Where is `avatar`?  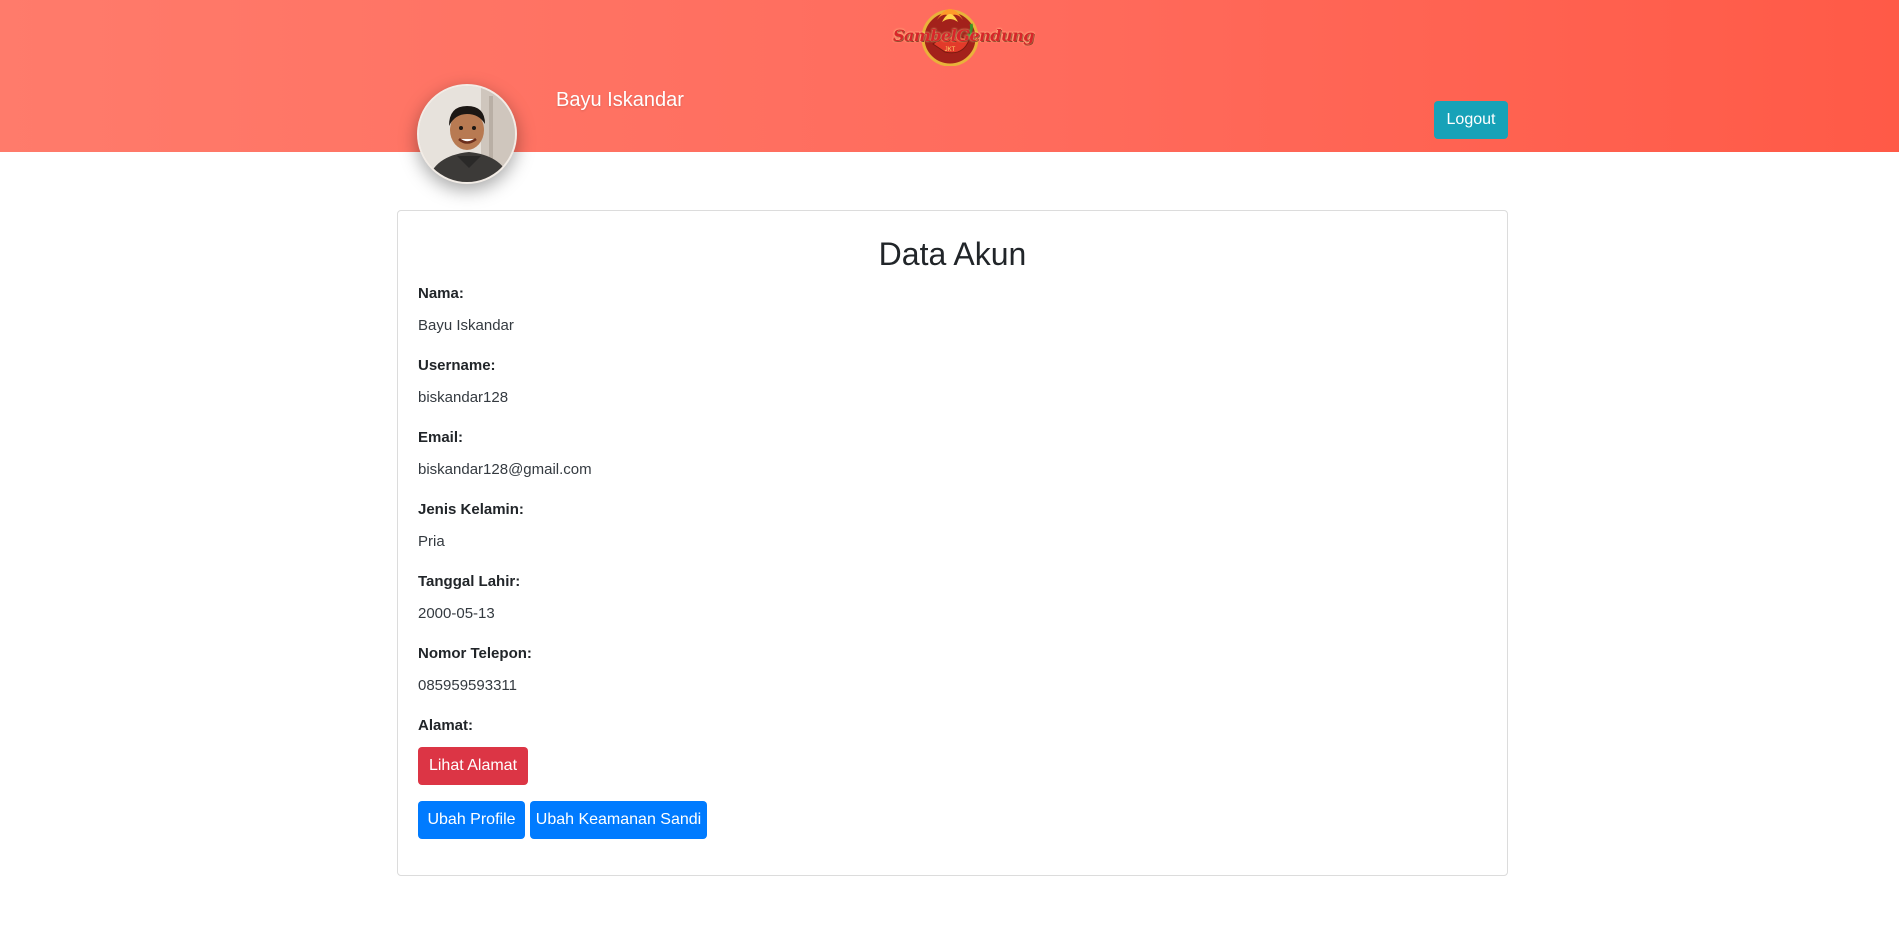
avatar is located at coordinates (467, 134).